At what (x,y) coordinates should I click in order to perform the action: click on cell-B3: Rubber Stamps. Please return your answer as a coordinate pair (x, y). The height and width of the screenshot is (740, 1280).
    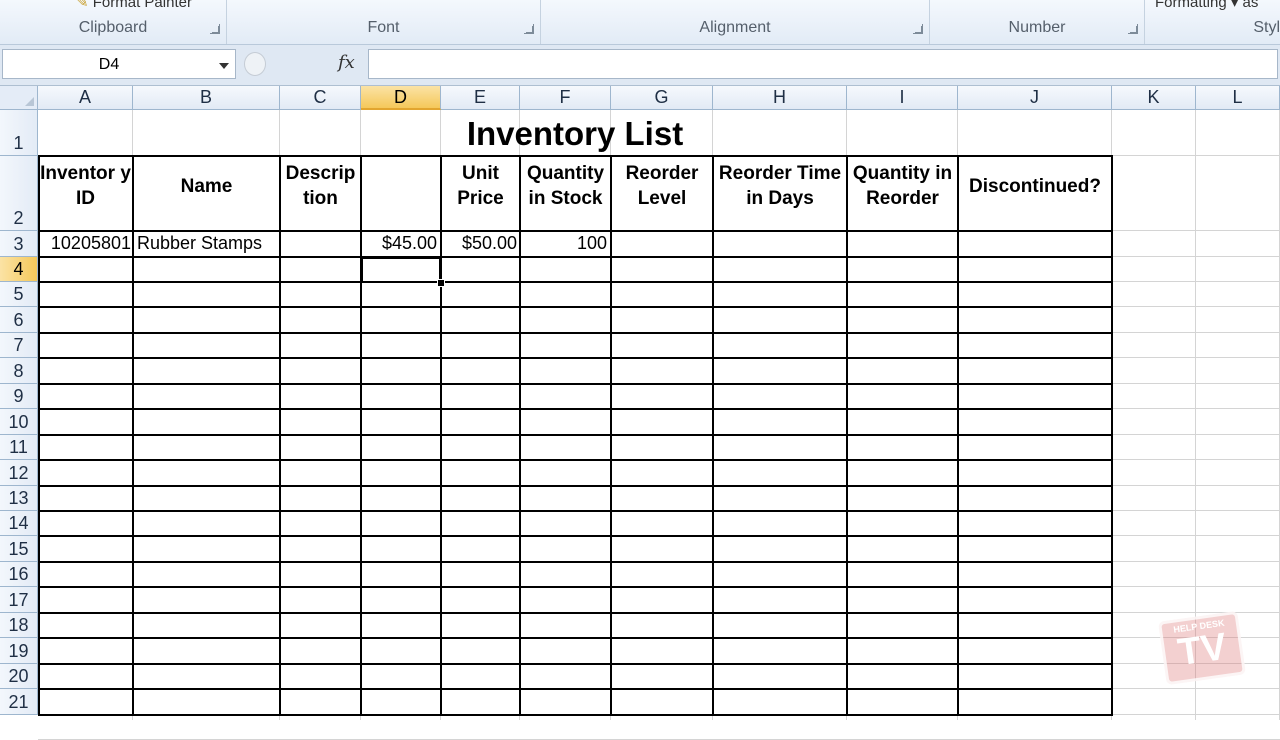
    Looking at the image, I should click on (208, 243).